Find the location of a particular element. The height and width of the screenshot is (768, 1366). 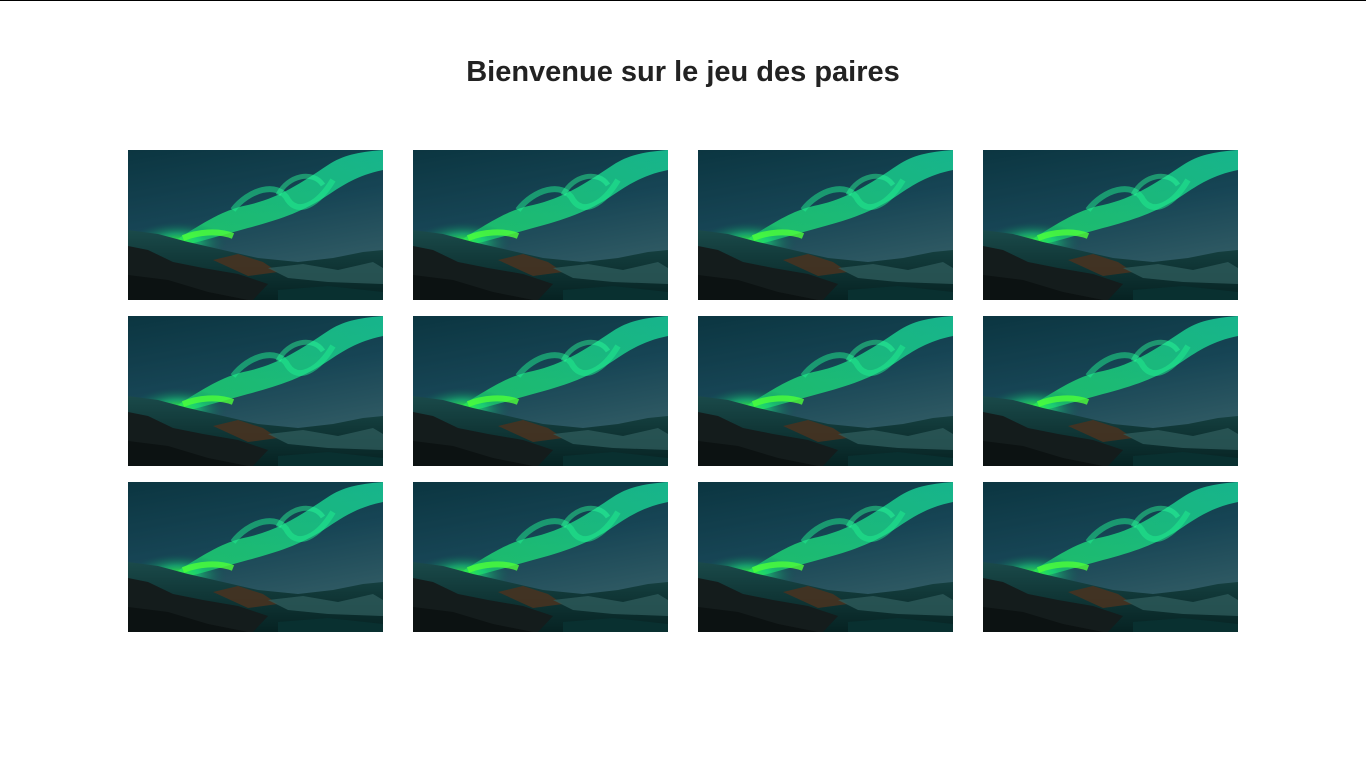

top-border is located at coordinates (683, 0).